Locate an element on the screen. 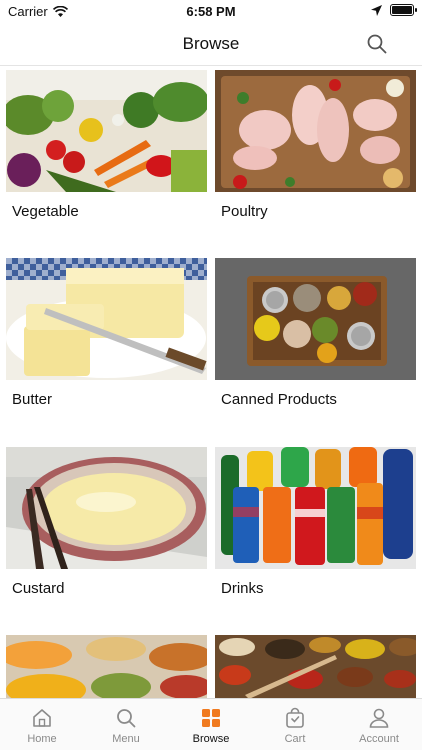 Image resolution: width=422 pixels, height=750 pixels. vegetable-image is located at coordinates (106, 131).